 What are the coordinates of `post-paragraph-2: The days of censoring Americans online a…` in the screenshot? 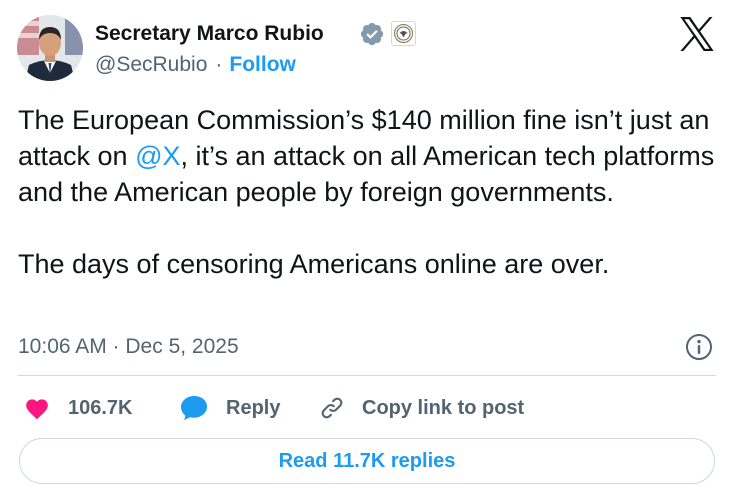 It's located at (314, 264).